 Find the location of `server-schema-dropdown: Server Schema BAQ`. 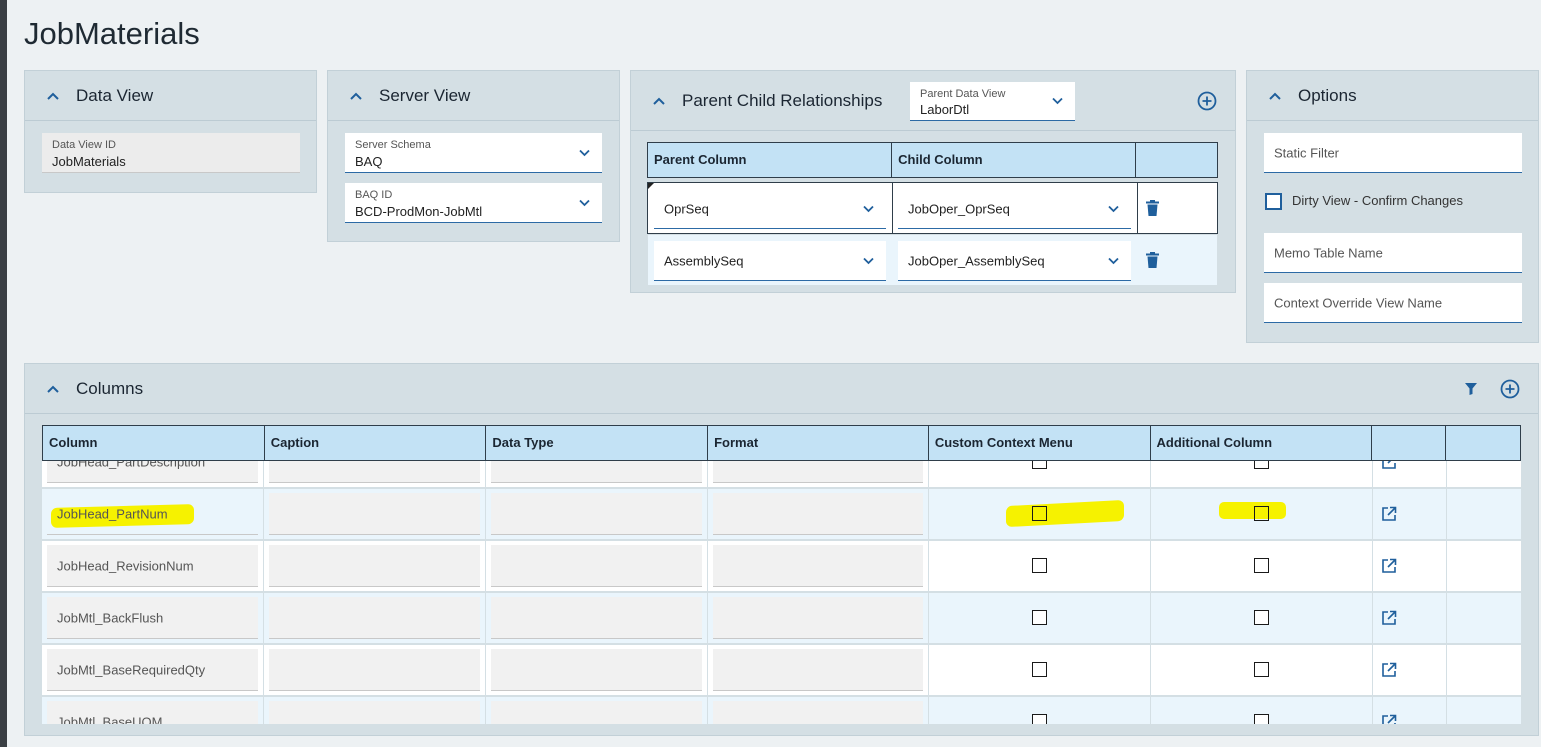

server-schema-dropdown: Server Schema BAQ is located at coordinates (473, 153).